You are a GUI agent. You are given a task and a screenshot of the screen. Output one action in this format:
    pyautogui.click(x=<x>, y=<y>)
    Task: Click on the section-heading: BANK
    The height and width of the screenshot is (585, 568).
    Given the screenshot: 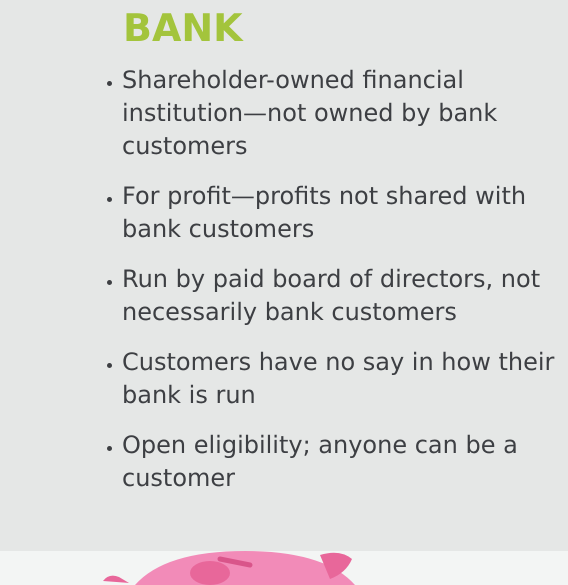 What is the action you would take?
    pyautogui.click(x=183, y=28)
    